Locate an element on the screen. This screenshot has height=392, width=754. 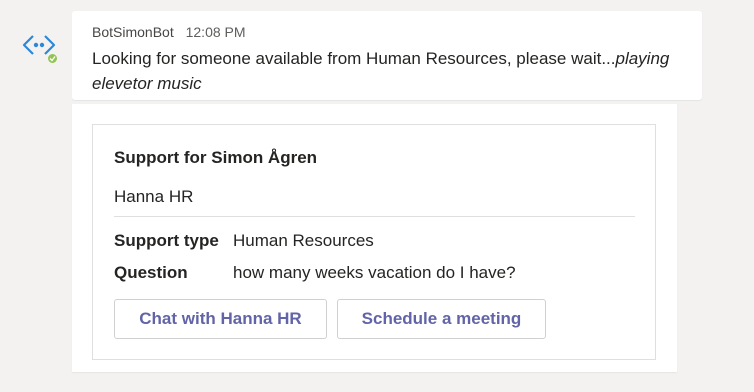
message-timestamp: 12:08 PM is located at coordinates (215, 32).